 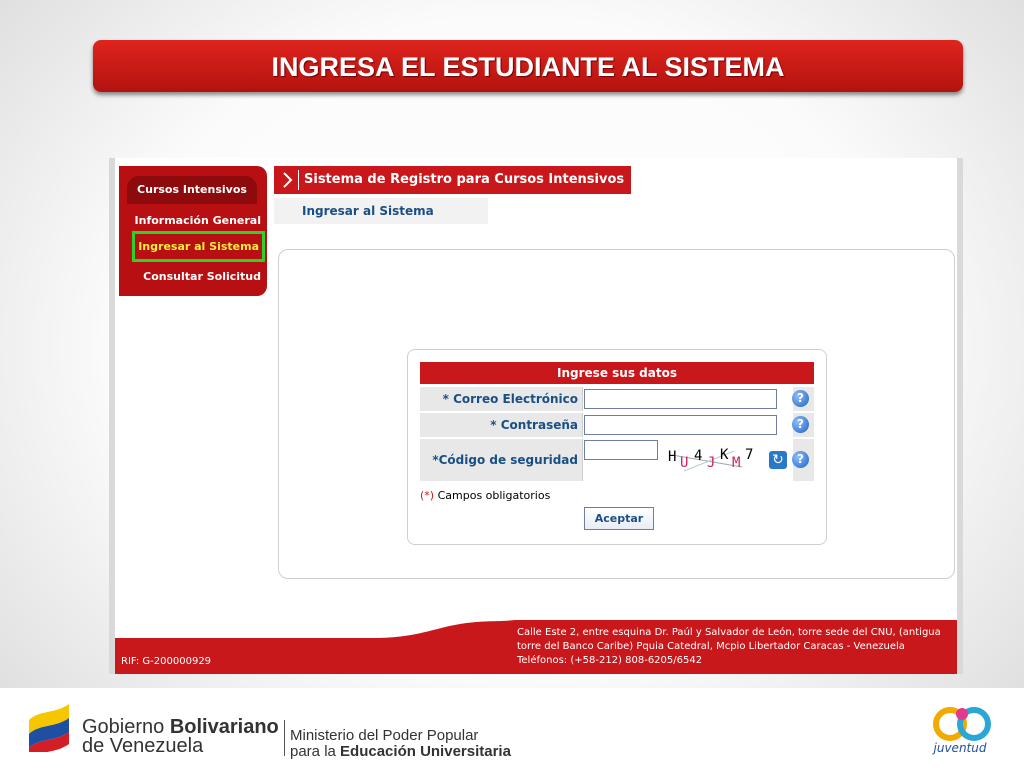 I want to click on captcha-char: K, so click(x=724, y=455).